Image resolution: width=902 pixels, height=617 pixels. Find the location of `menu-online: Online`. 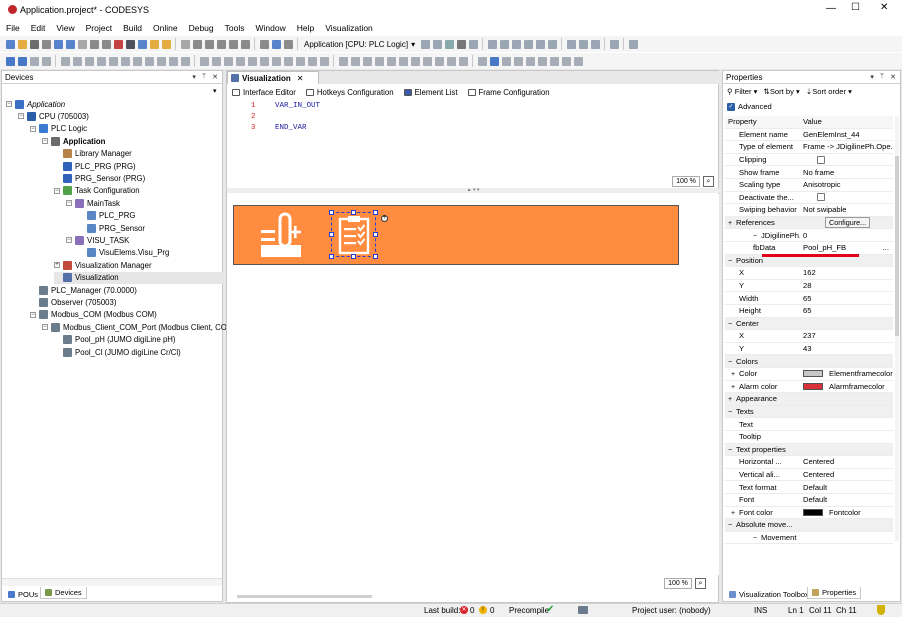

menu-online: Online is located at coordinates (165, 28).